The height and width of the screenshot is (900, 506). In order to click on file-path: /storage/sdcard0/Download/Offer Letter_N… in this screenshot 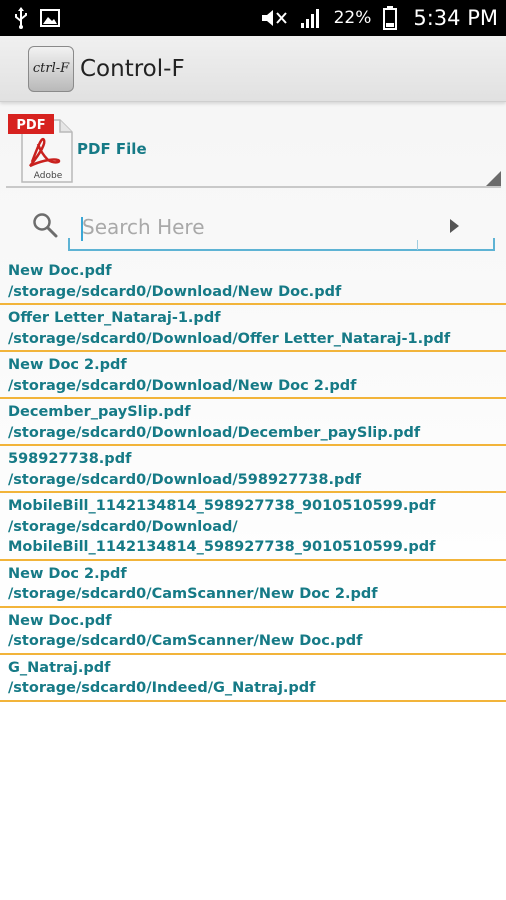, I will do `click(229, 338)`.